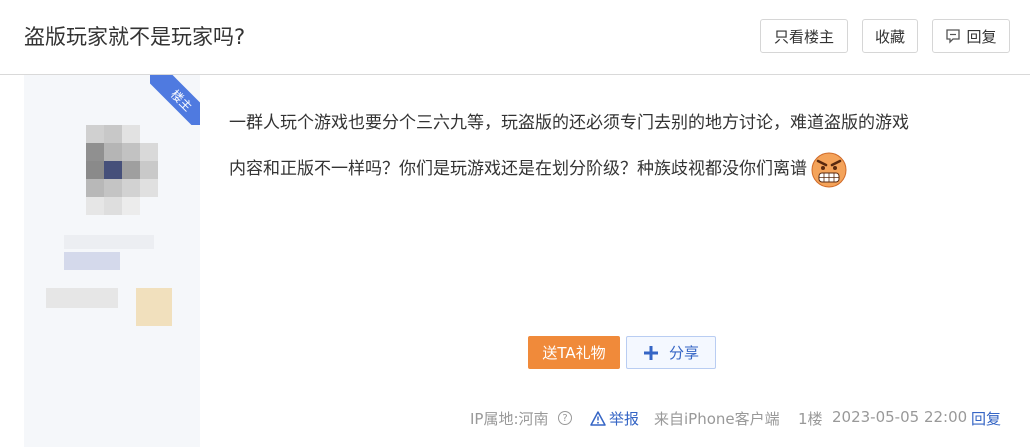 The height and width of the screenshot is (447, 1030). What do you see at coordinates (953, 36) in the screenshot?
I see `comment-icon` at bounding box center [953, 36].